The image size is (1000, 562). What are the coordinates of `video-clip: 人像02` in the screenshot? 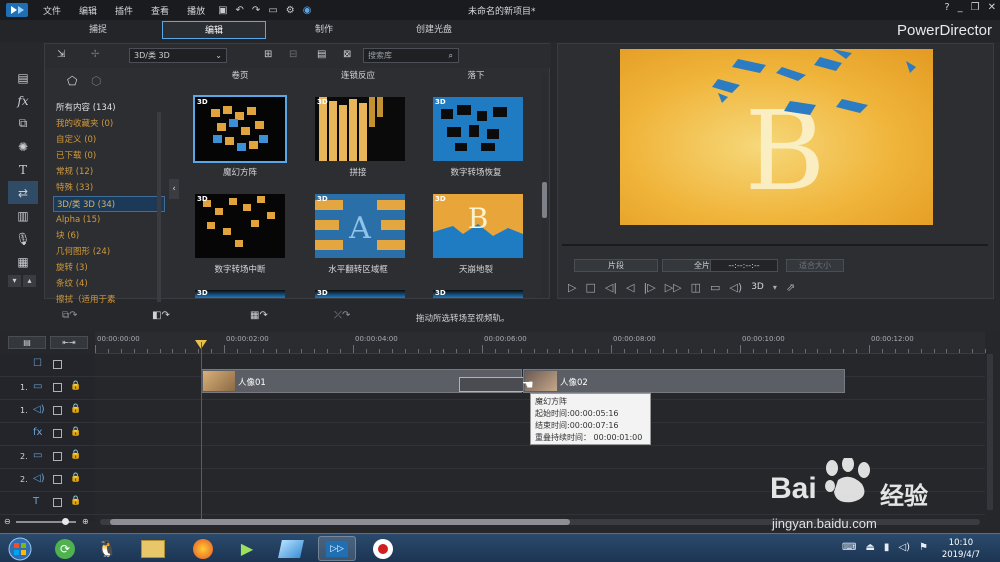 It's located at (684, 381).